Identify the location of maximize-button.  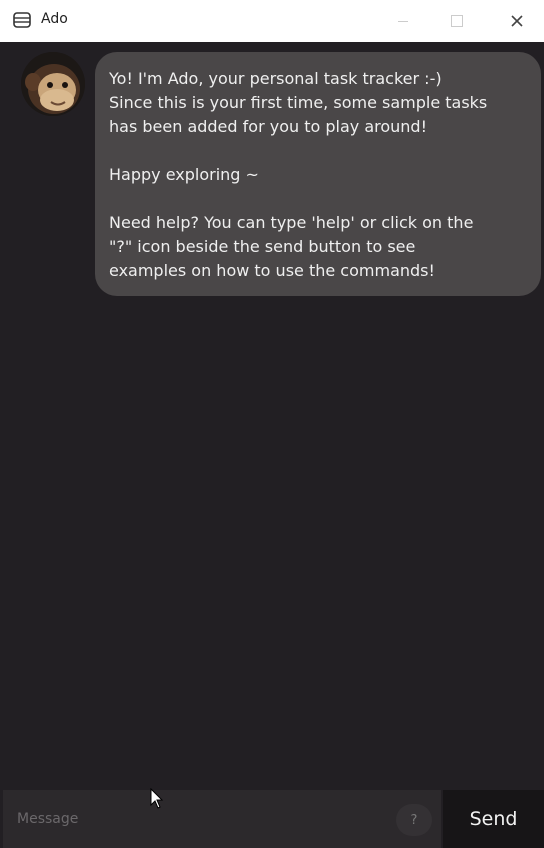
(457, 21).